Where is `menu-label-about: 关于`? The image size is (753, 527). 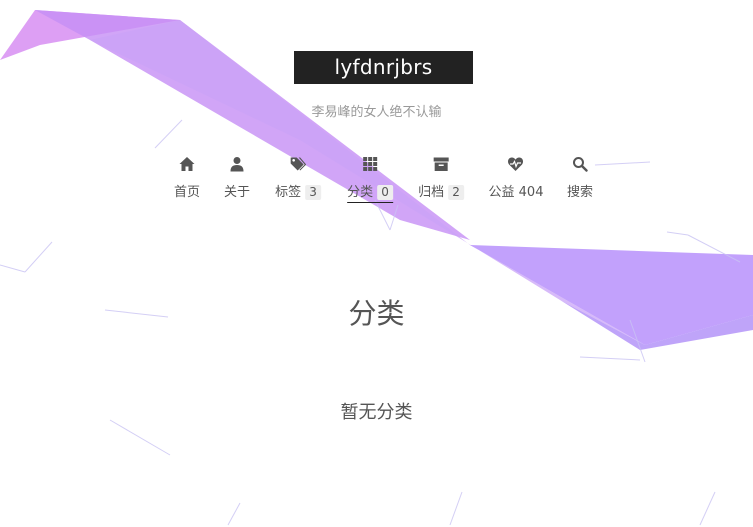
menu-label-about: 关于 is located at coordinates (237, 192).